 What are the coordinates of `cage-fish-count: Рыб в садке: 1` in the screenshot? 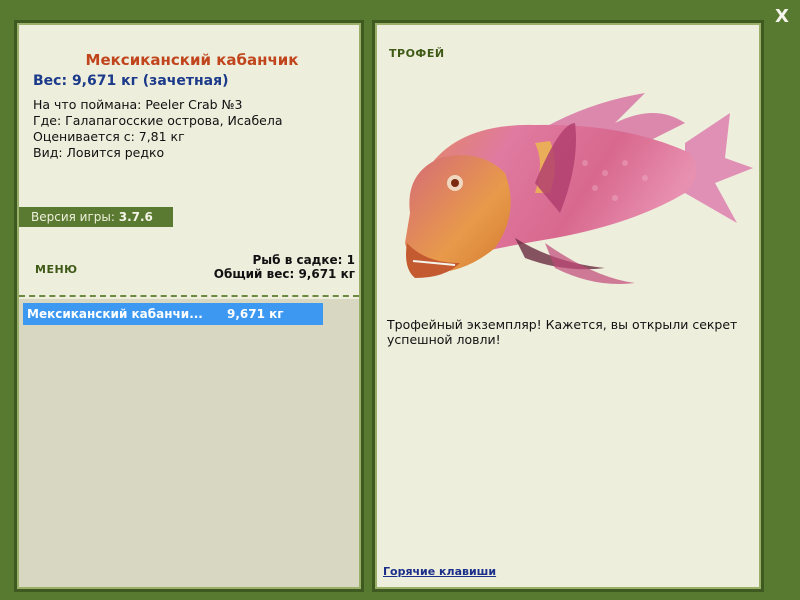 It's located at (304, 260).